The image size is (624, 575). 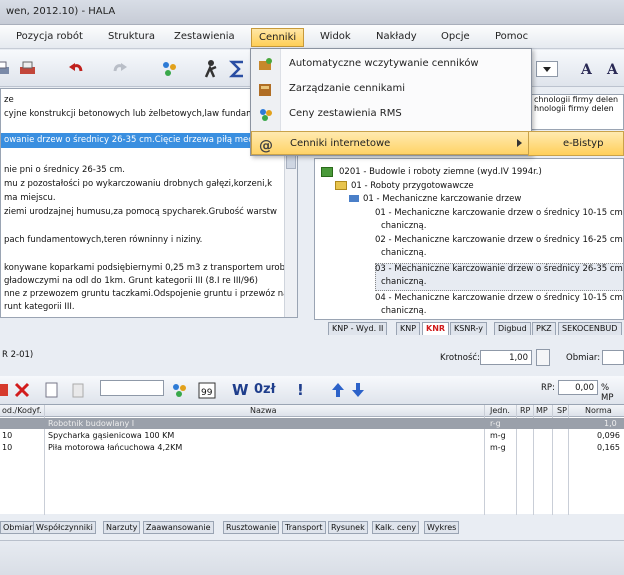 I want to click on tab-kalk-ceny: Kalk. ceny, so click(x=396, y=527).